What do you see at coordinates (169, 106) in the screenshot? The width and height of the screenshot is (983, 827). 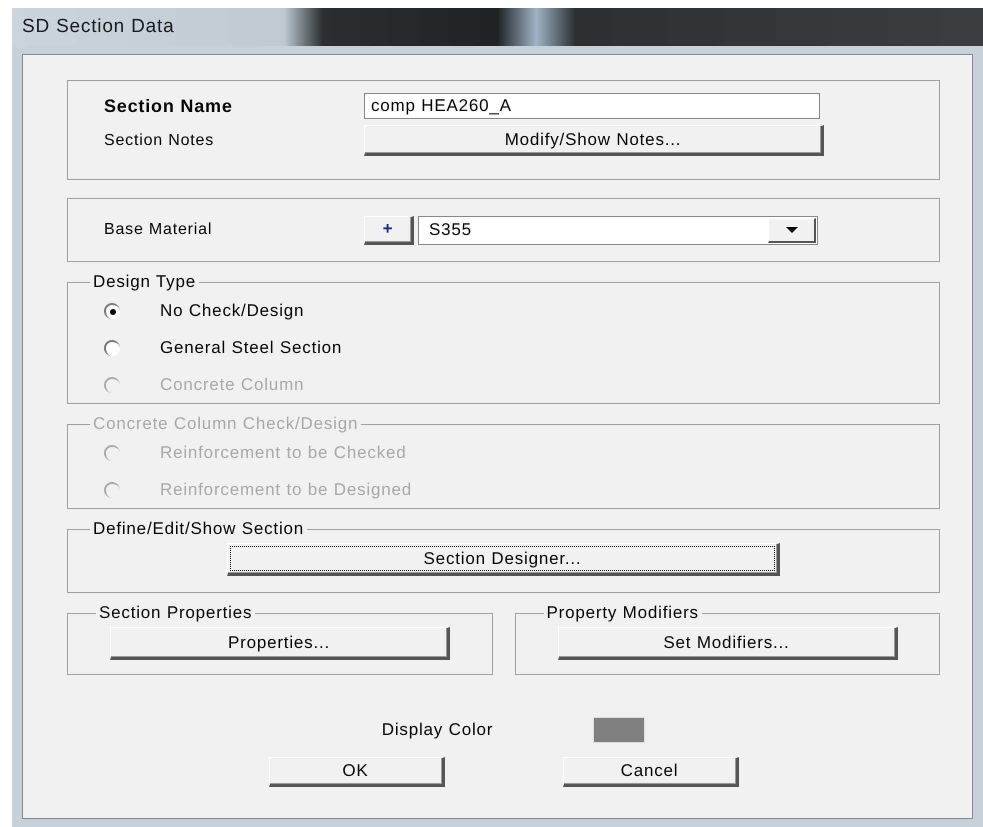 I see `field-label: Section Name` at bounding box center [169, 106].